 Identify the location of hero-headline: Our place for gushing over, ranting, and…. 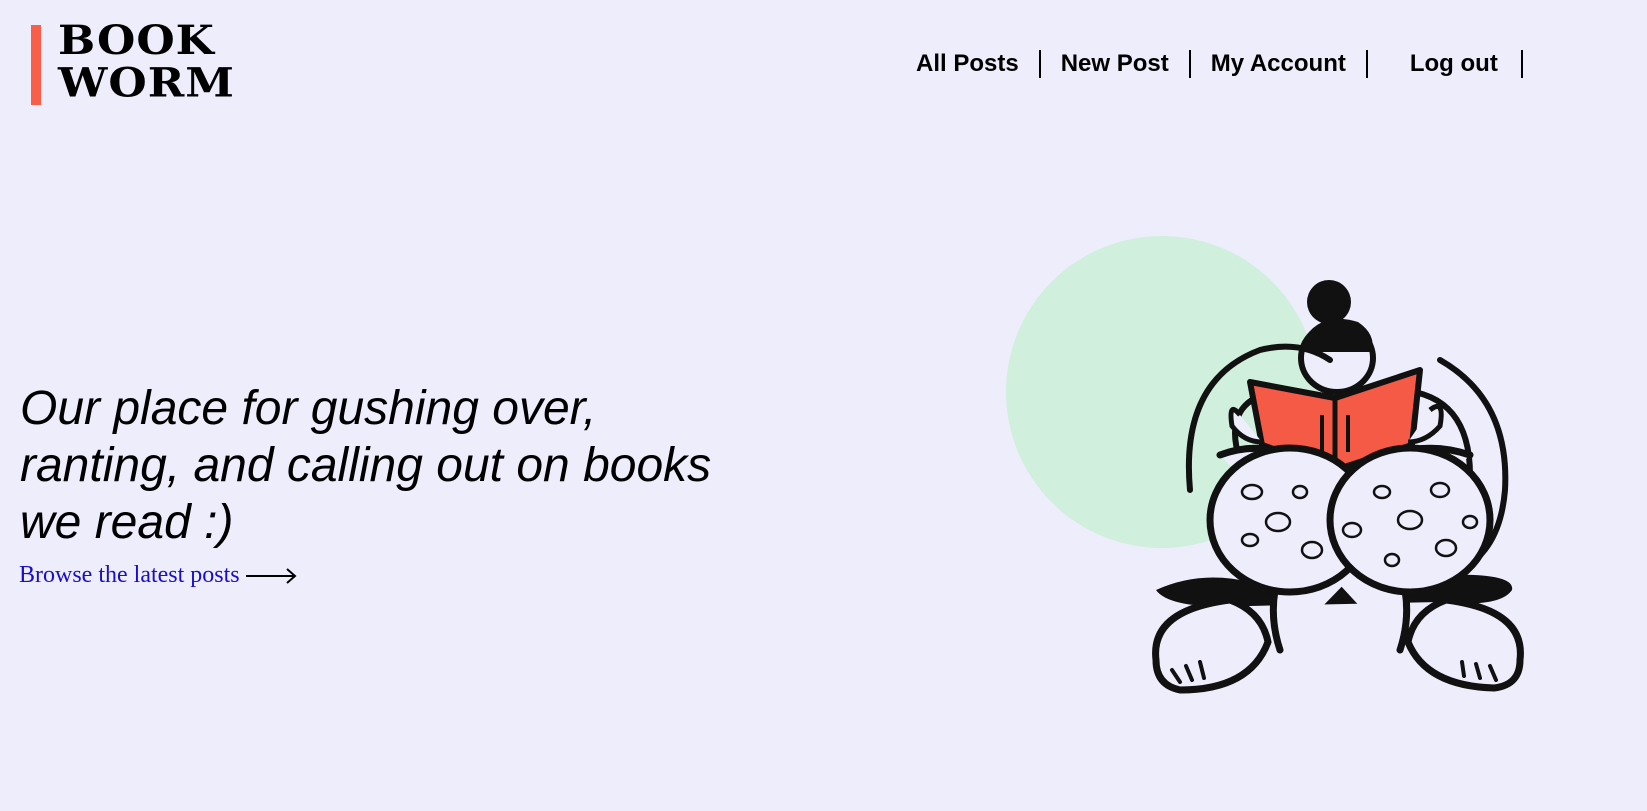
(366, 465).